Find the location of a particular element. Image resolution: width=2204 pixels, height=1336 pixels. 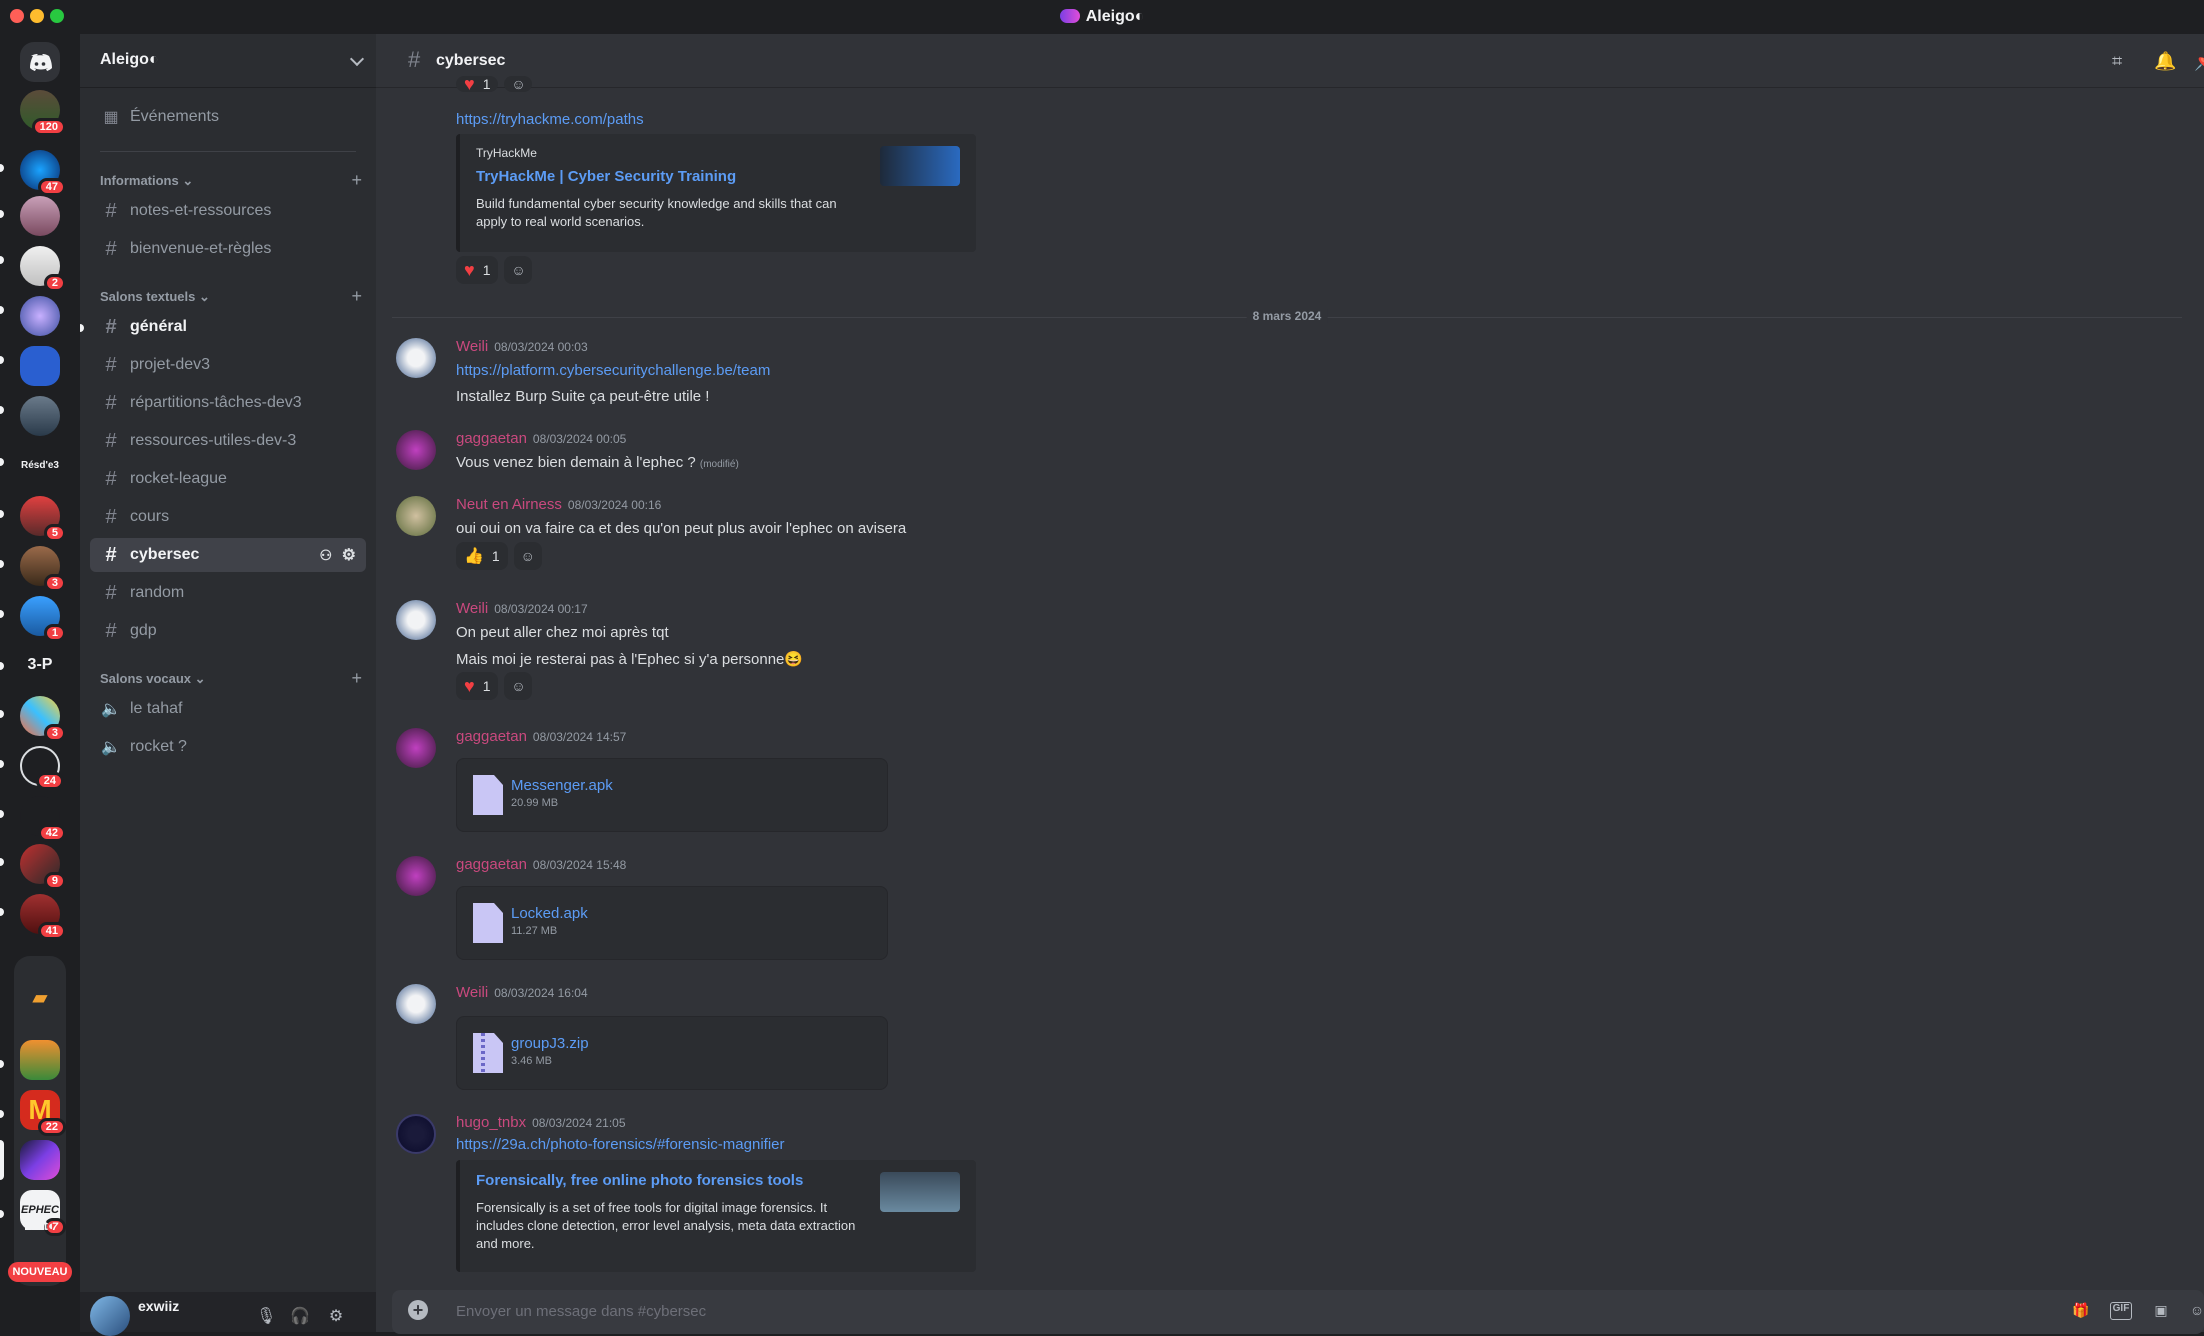

channel-random: # random is located at coordinates (228, 593).